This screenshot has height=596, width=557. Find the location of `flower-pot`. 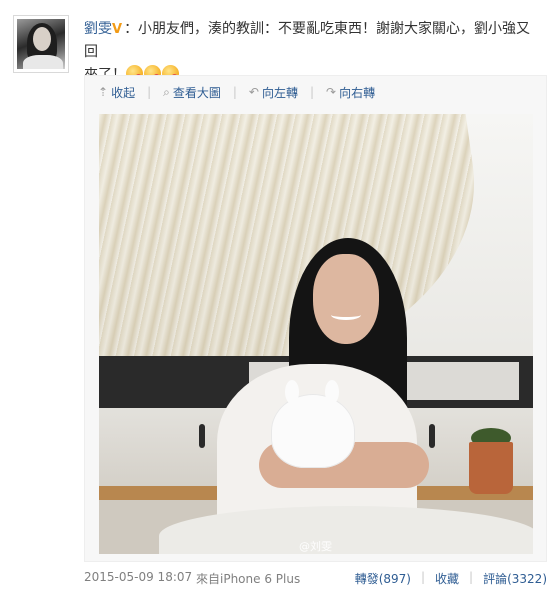

flower-pot is located at coordinates (491, 468).